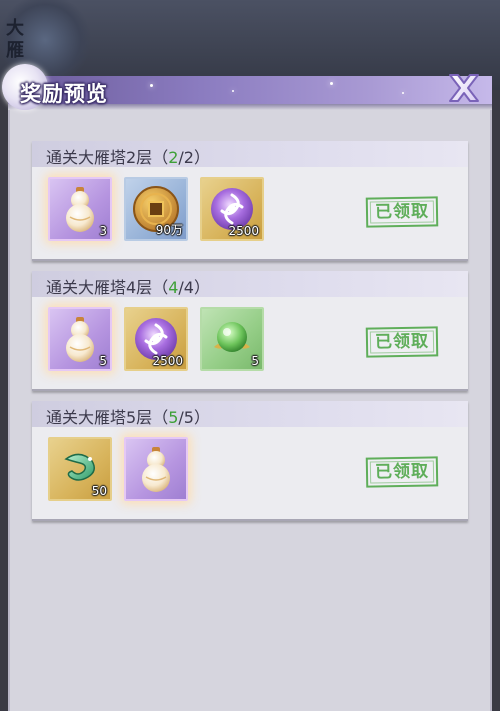 This screenshot has width=500, height=711. I want to click on reward-tier-title: 通关大雁塔2层（2/2）, so click(128, 156).